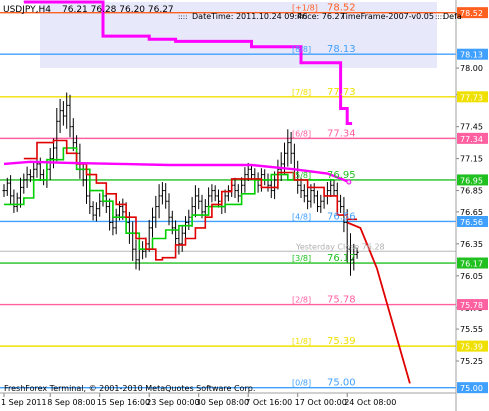 This screenshot has width=489, height=411. I want to click on murrey-level-label: [4/8], so click(301, 216).